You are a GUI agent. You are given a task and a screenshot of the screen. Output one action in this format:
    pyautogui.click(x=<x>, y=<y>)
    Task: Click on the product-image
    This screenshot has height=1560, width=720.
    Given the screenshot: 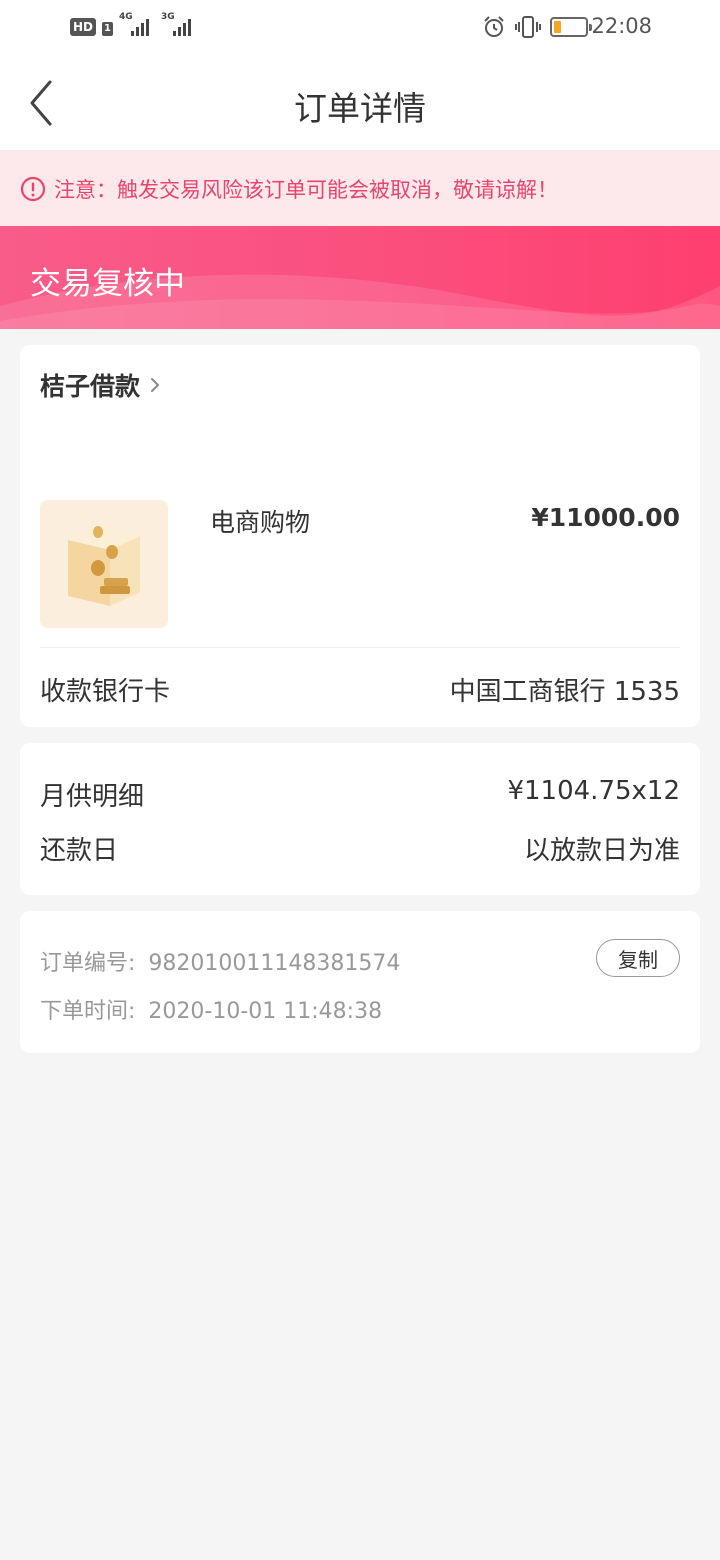 What is the action you would take?
    pyautogui.click(x=104, y=564)
    